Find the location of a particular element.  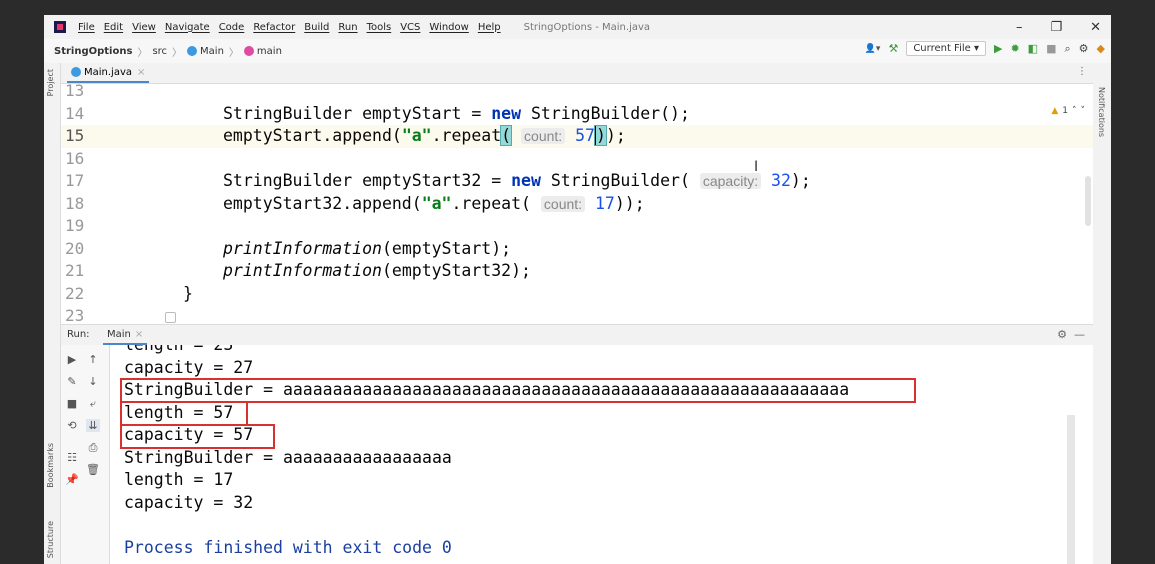

console-line: length = 23 is located at coordinates (178, 351).